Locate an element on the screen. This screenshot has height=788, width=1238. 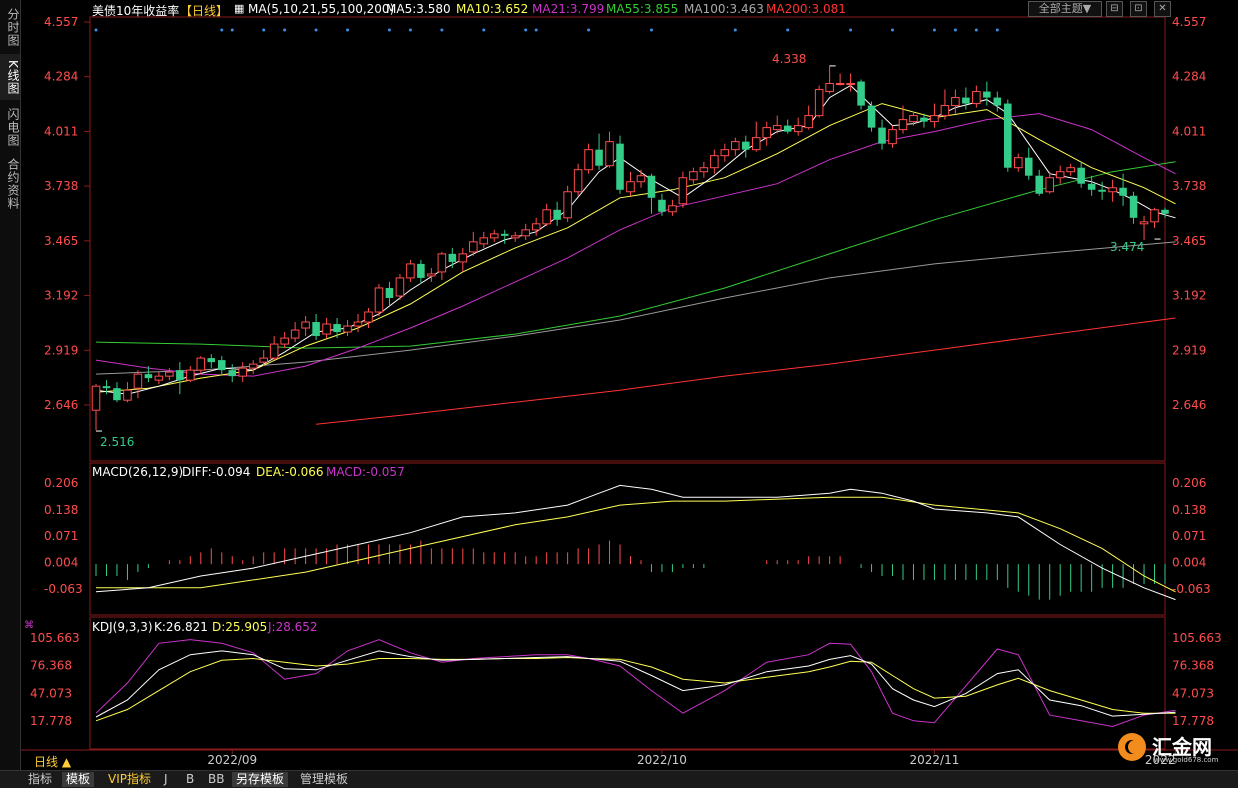
tab-kline: K线图 is located at coordinates (10, 77).